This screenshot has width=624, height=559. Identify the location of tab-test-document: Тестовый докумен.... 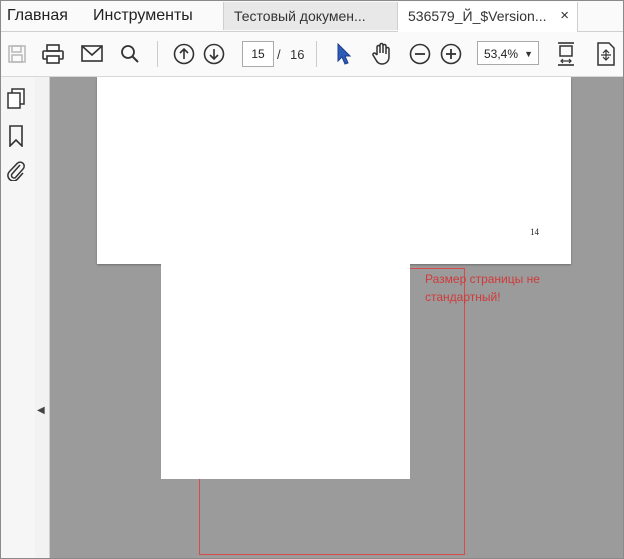
(310, 16).